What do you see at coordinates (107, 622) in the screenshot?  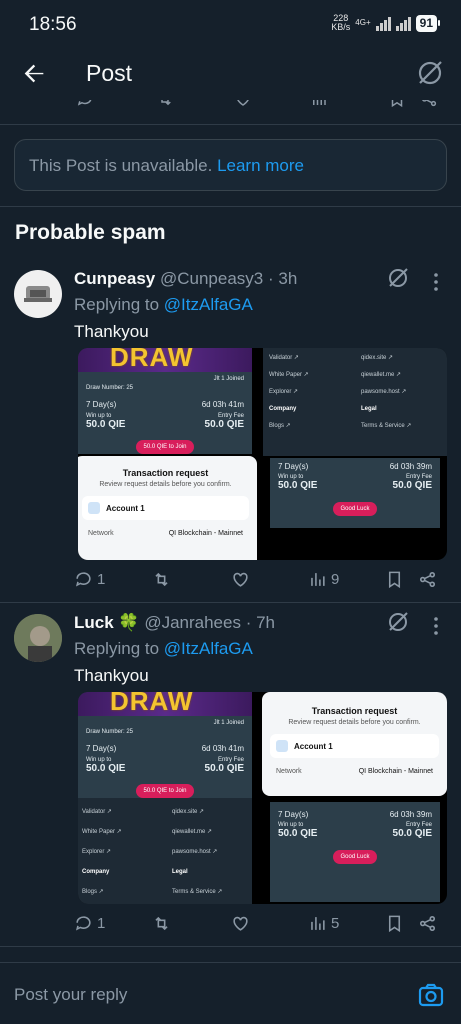 I see `author-name: Luck 🍀` at bounding box center [107, 622].